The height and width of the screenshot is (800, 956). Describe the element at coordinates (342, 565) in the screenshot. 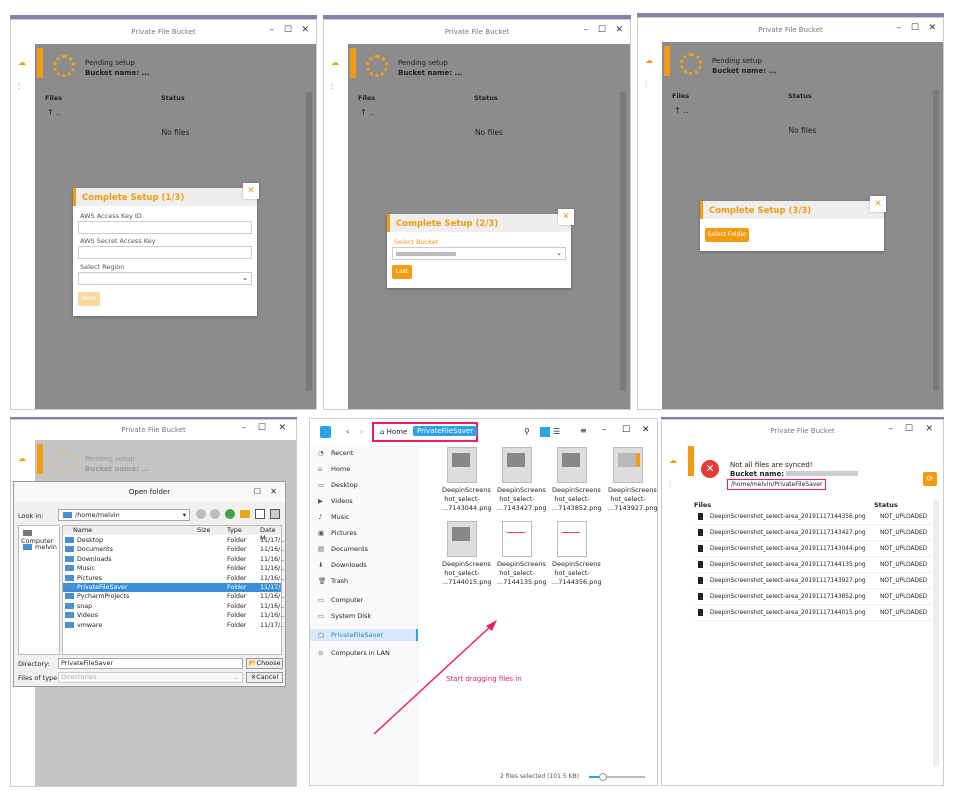

I see `nav-item: ⬇ Downloads` at that location.